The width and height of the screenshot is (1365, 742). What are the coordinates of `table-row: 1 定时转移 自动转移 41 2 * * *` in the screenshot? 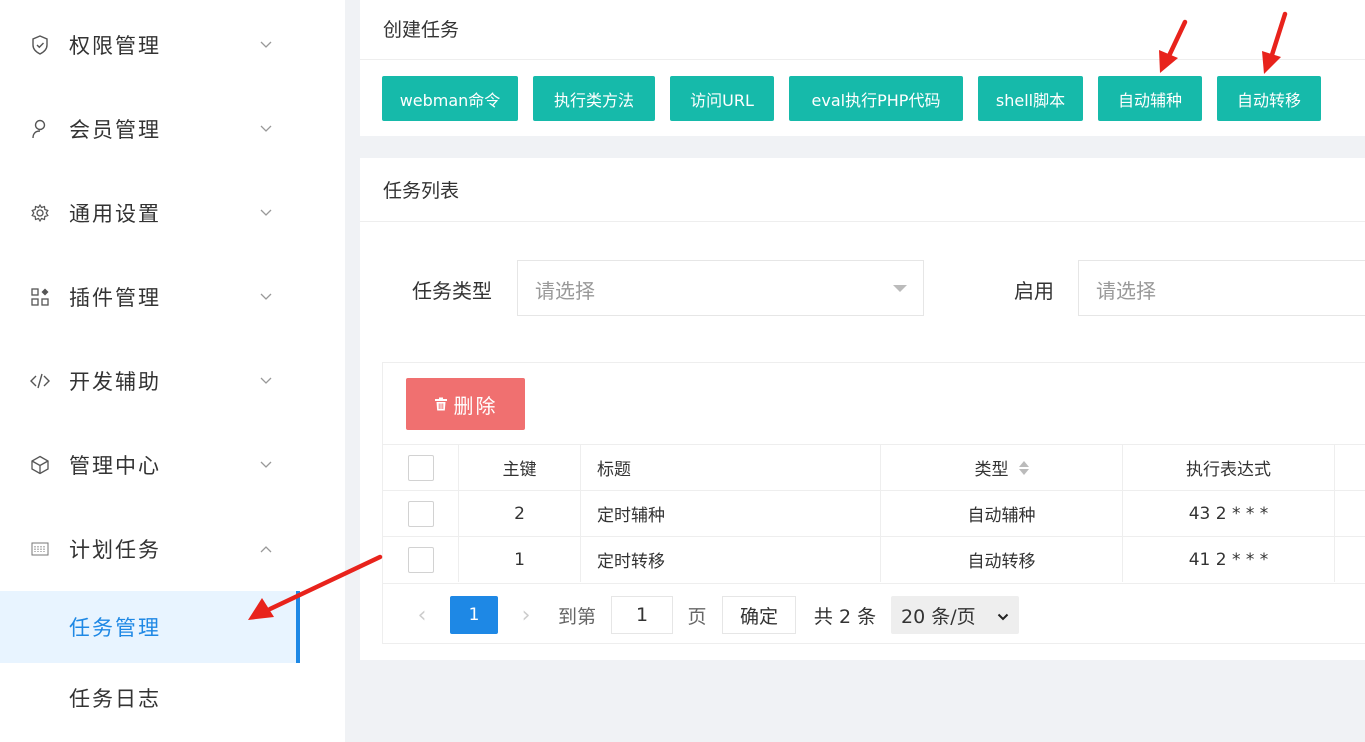 It's located at (874, 559).